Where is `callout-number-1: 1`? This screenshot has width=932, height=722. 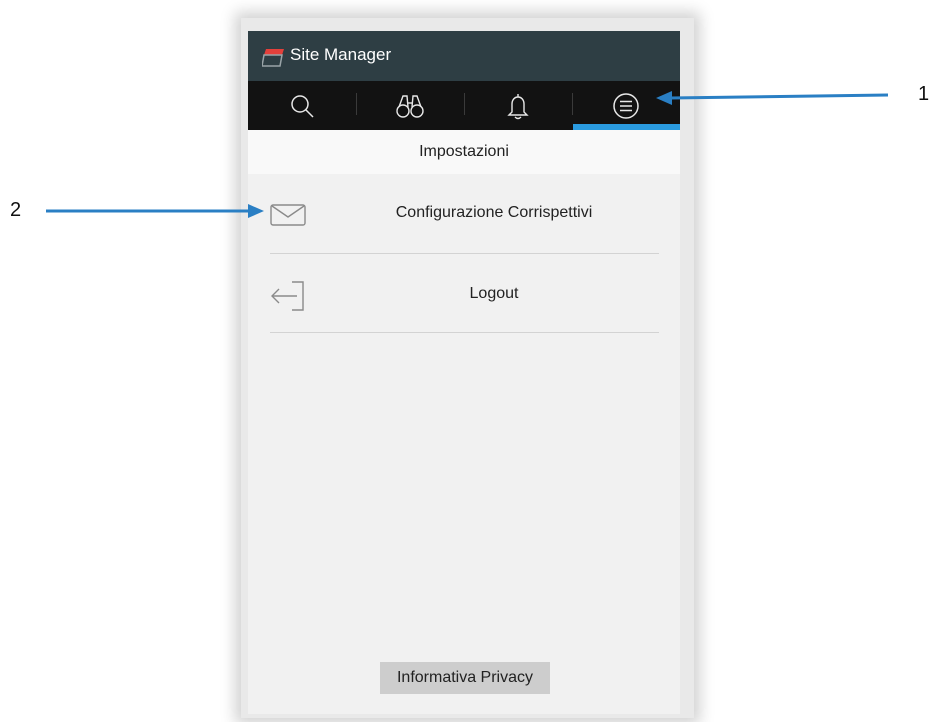
callout-number-1: 1 is located at coordinates (924, 94).